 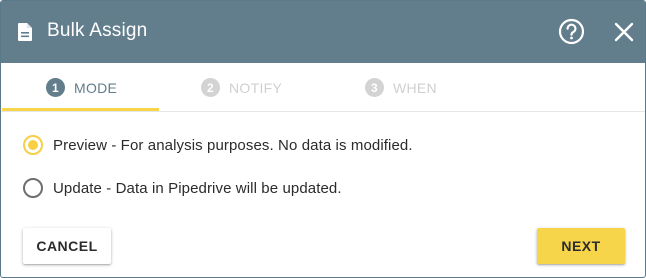 I want to click on next-button: NEXT, so click(x=581, y=246).